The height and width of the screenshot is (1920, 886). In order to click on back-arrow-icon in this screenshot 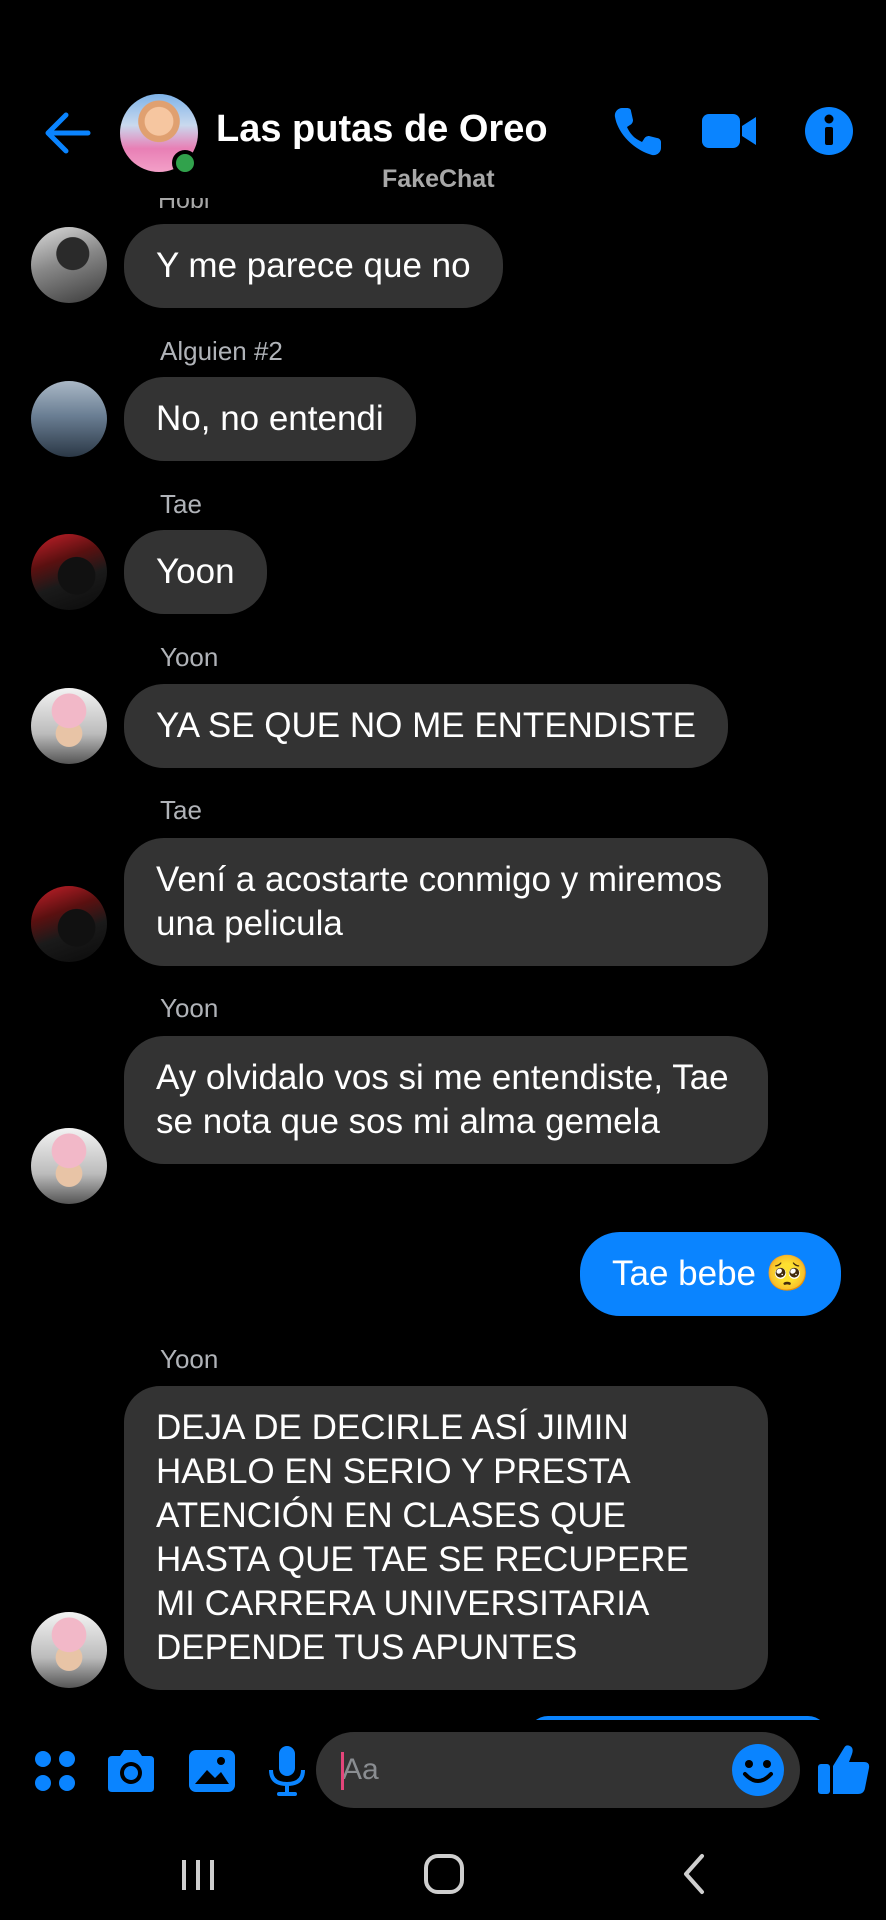, I will do `click(68, 133)`.